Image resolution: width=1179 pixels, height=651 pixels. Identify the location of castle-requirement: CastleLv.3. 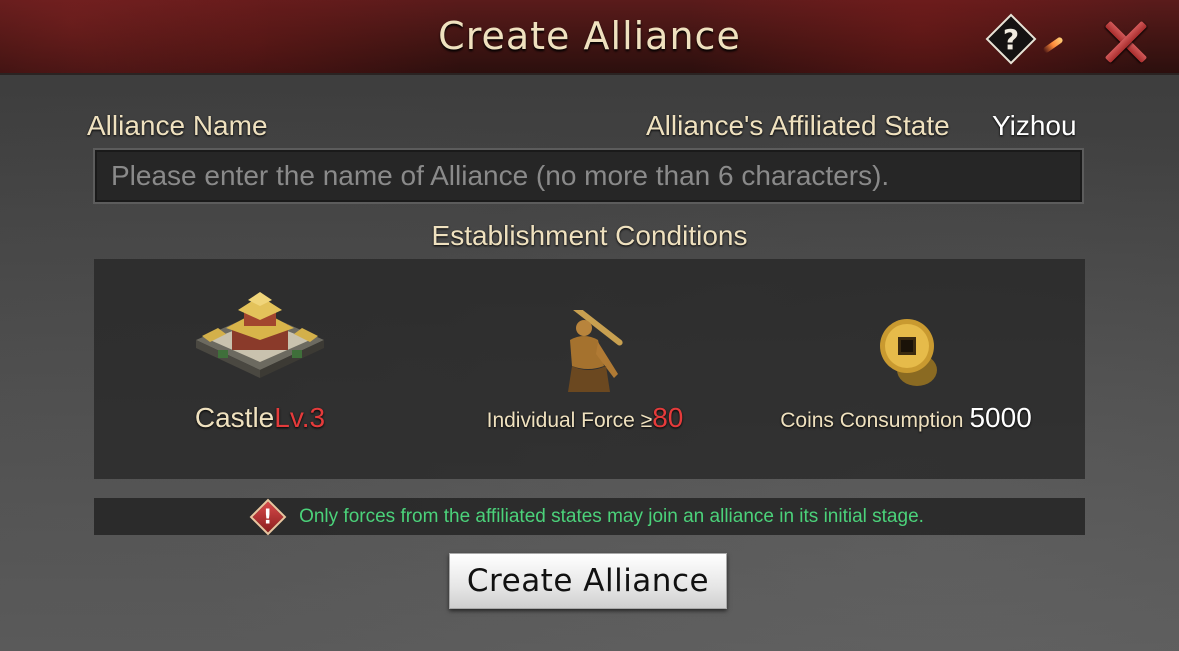
(260, 418).